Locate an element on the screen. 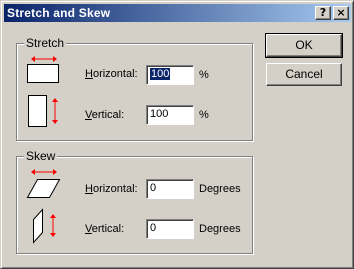 This screenshot has width=354, height=269. skew-vertical-label: Vertical: is located at coordinates (105, 229).